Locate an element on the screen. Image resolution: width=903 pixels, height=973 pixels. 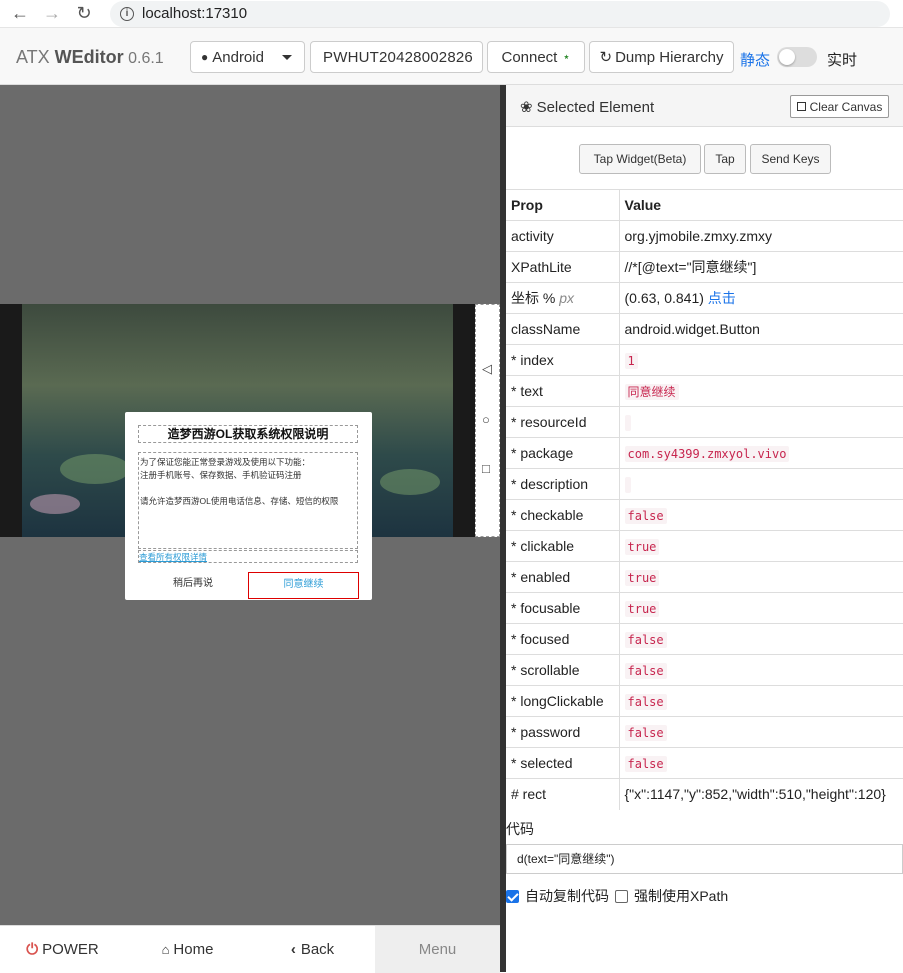
back-arrow-icon: ← is located at coordinates (20, 14).